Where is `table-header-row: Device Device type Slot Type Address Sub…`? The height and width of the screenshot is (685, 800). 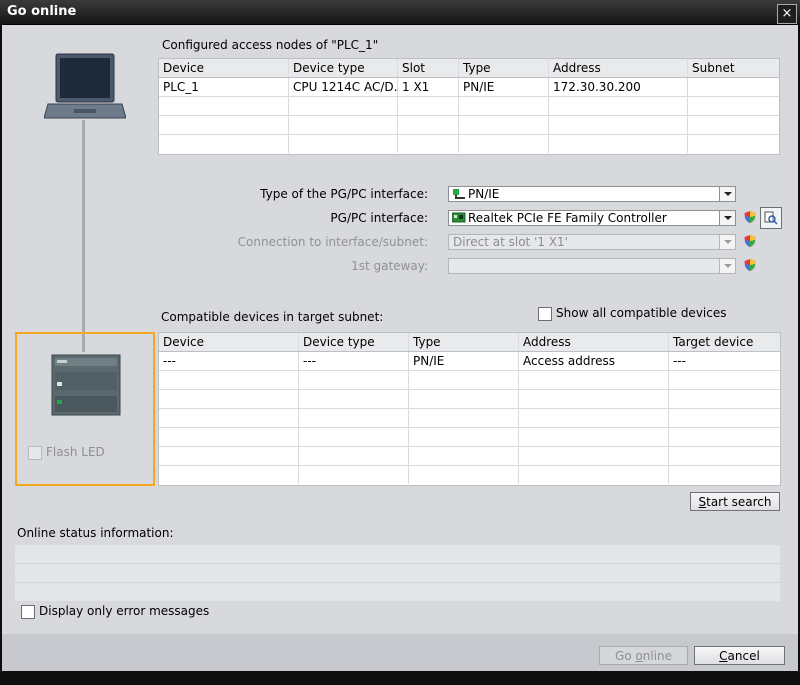
table-header-row: Device Device type Slot Type Address Sub… is located at coordinates (469, 68).